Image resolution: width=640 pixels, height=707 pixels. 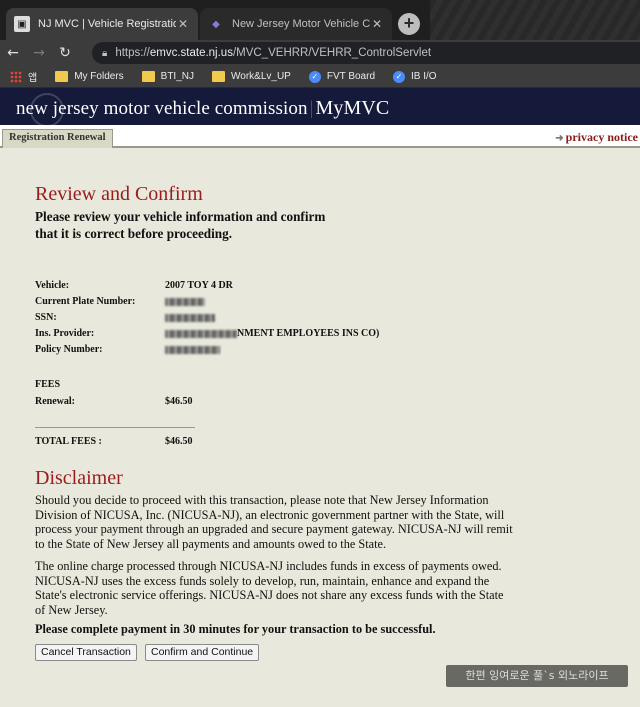 I want to click on browser-tab-active: ▣ NJ MVC | Vehicle Registration Re ✕, so click(x=102, y=24).